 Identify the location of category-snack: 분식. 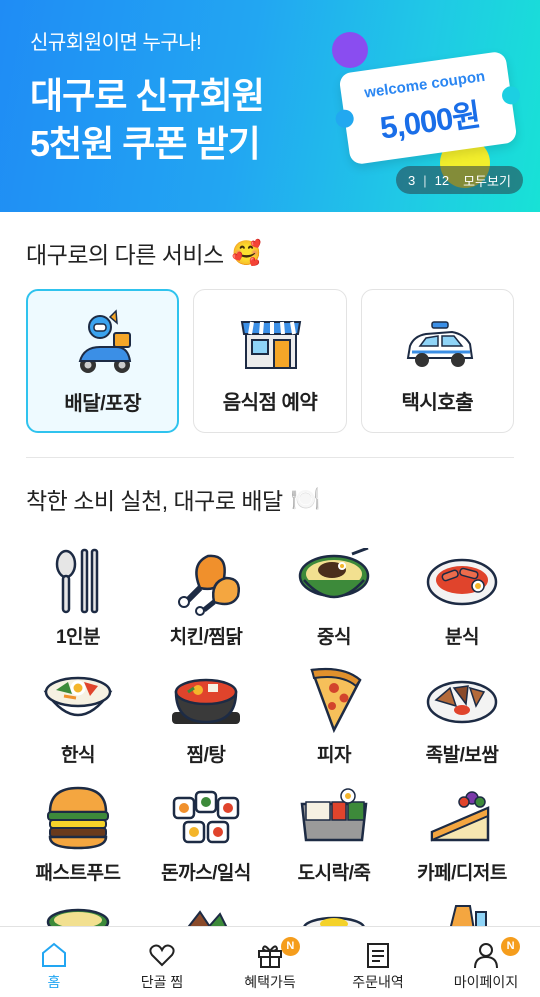
(462, 603).